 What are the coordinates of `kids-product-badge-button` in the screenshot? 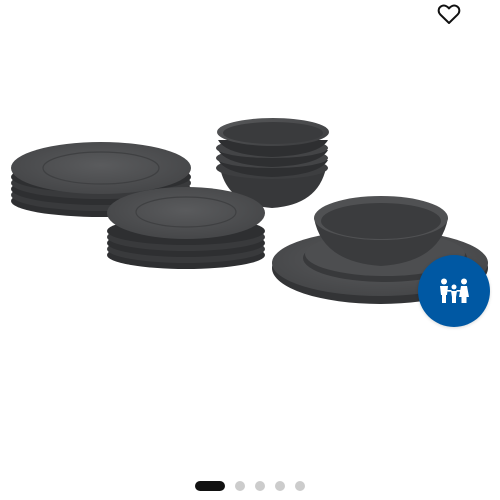 It's located at (454, 291).